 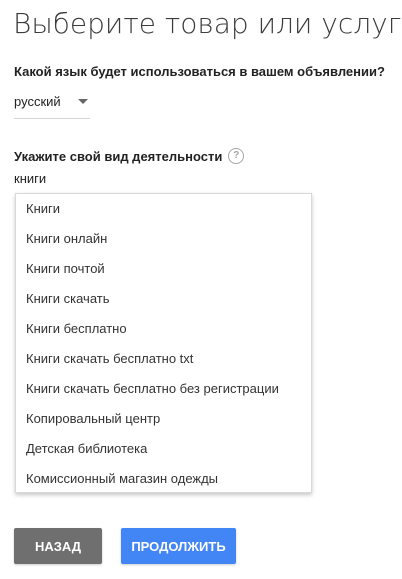 What do you see at coordinates (83, 101) in the screenshot?
I see `chevron-down-icon` at bounding box center [83, 101].